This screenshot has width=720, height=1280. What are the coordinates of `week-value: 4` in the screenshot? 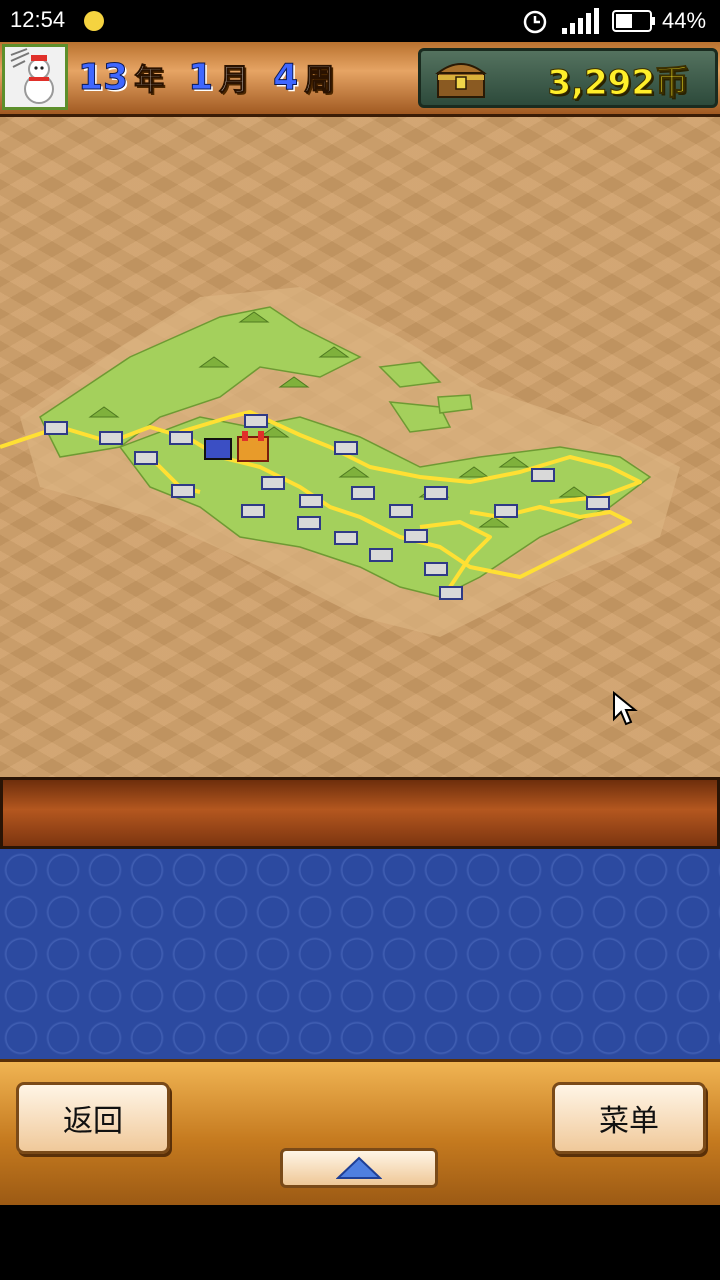 It's located at (286, 77).